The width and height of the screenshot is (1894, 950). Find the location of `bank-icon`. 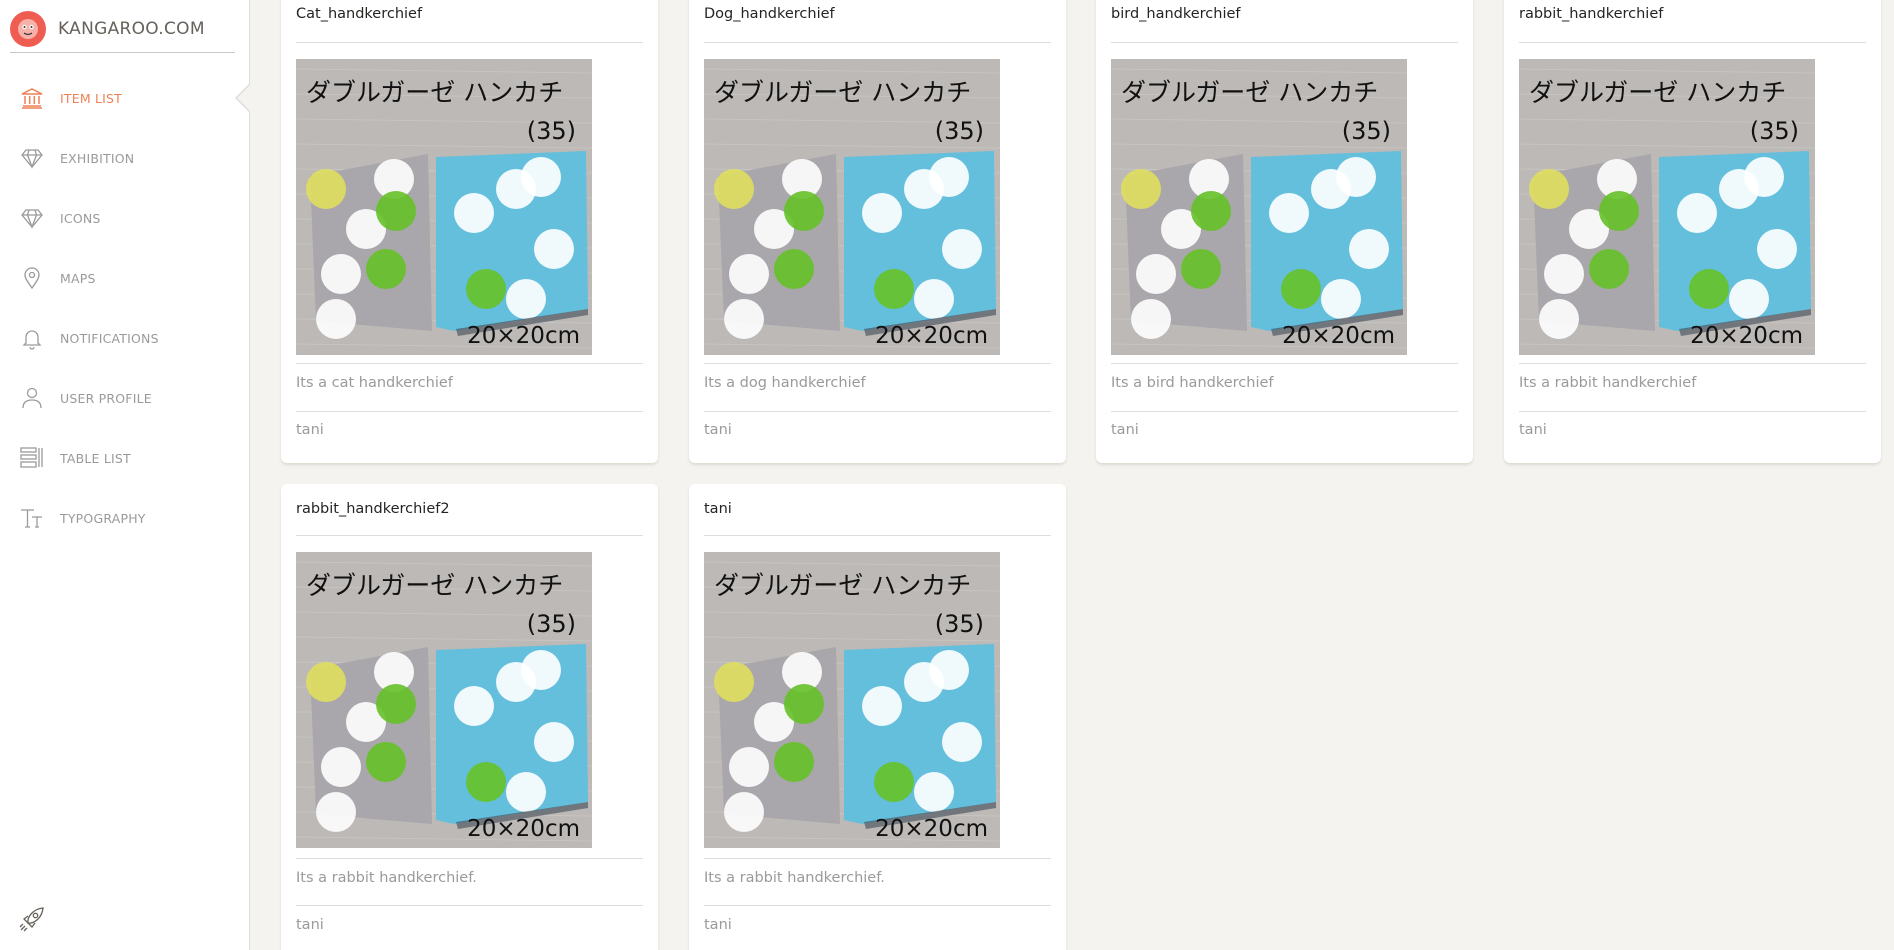

bank-icon is located at coordinates (32, 98).